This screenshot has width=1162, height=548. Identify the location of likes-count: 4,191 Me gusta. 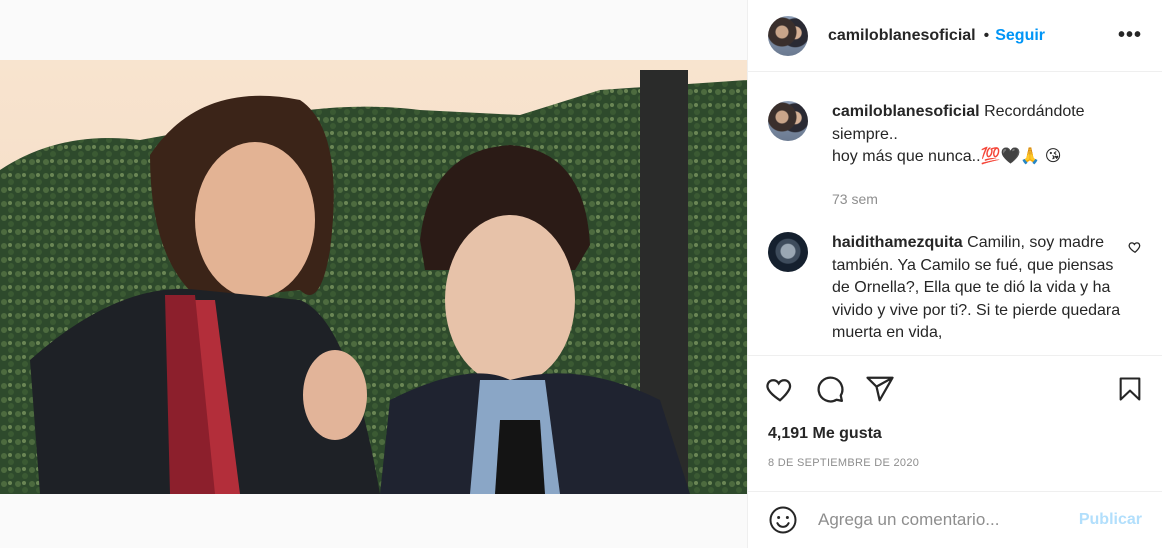
(825, 434).